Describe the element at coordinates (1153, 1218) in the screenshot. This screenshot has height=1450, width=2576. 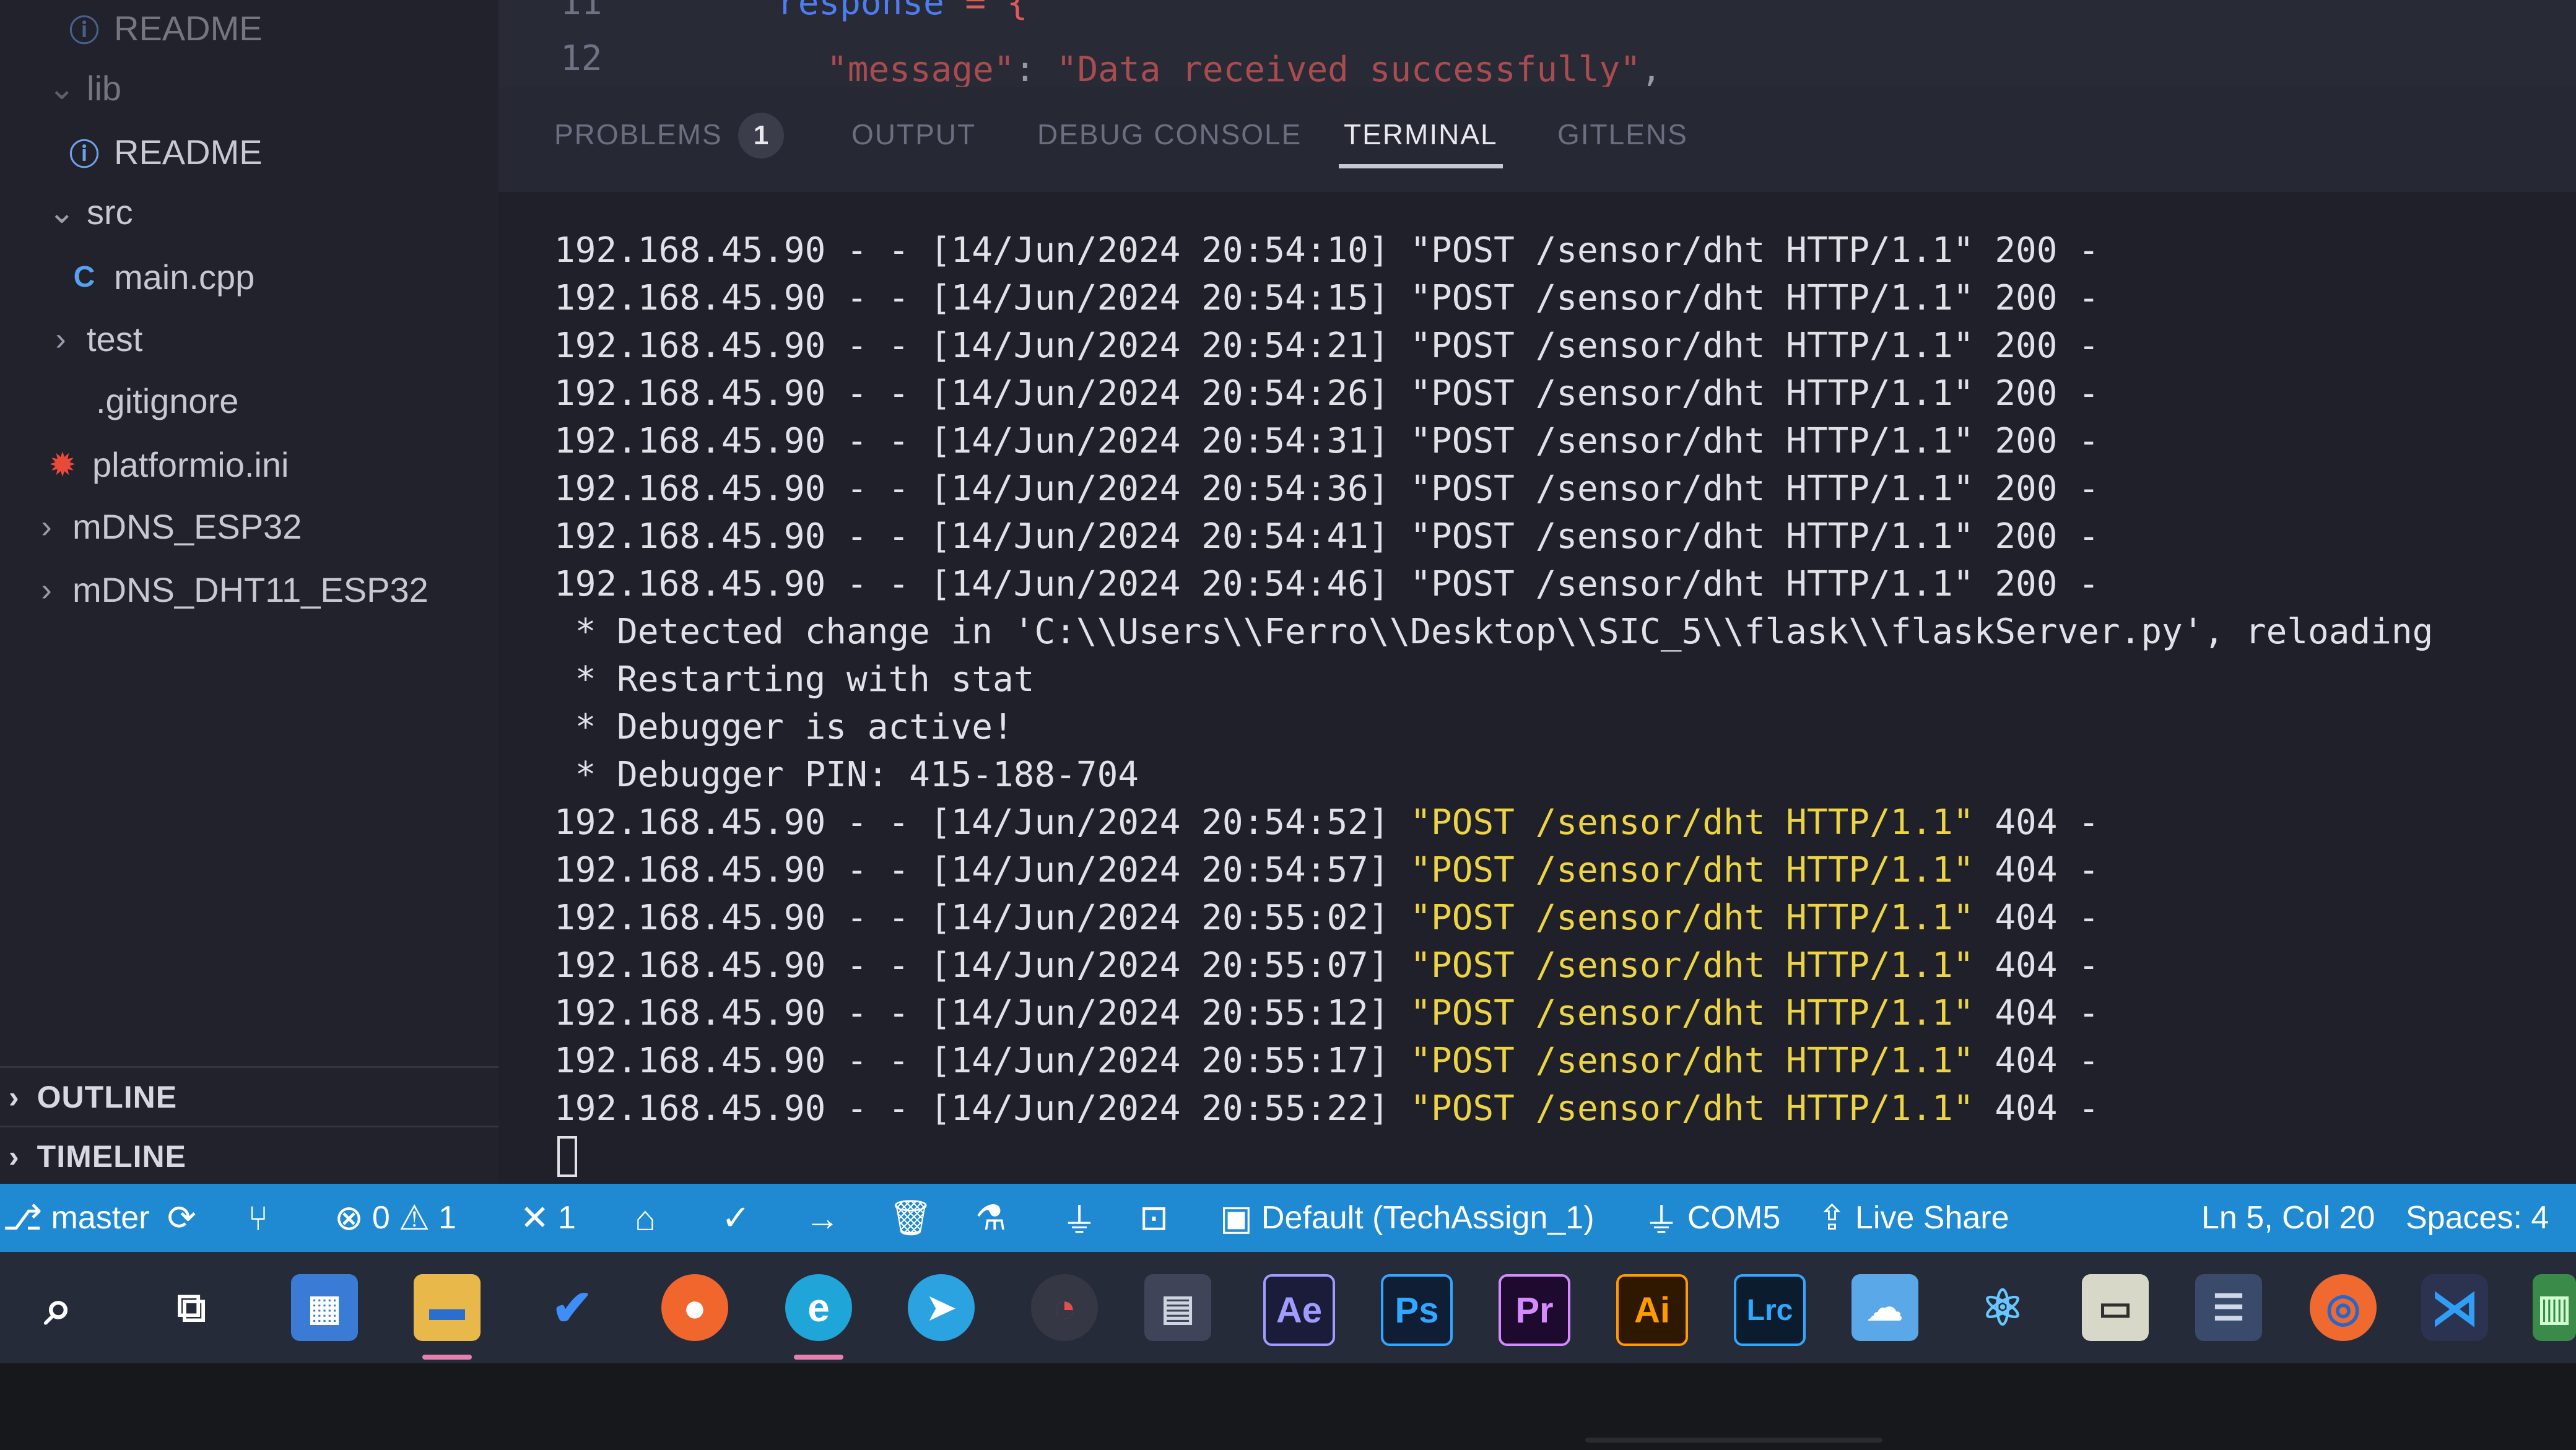
I see `pio-terminal-button: ⊡` at that location.